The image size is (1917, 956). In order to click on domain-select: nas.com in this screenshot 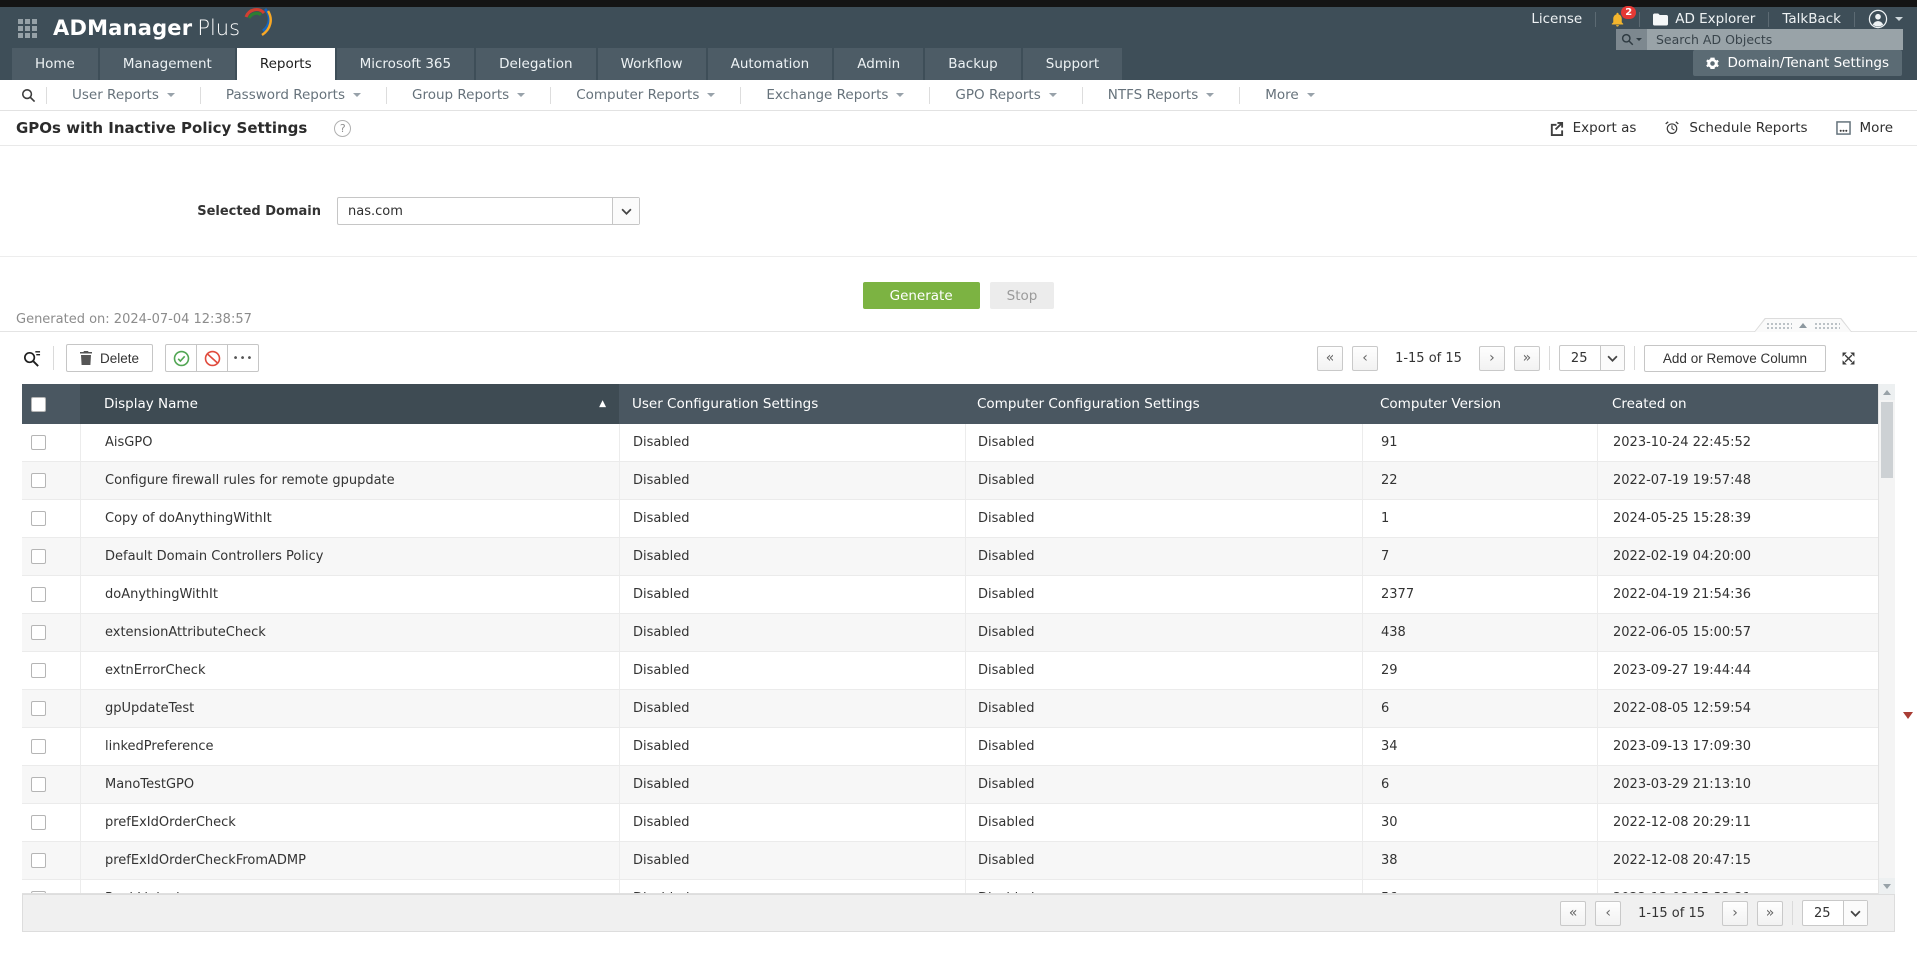, I will do `click(488, 211)`.